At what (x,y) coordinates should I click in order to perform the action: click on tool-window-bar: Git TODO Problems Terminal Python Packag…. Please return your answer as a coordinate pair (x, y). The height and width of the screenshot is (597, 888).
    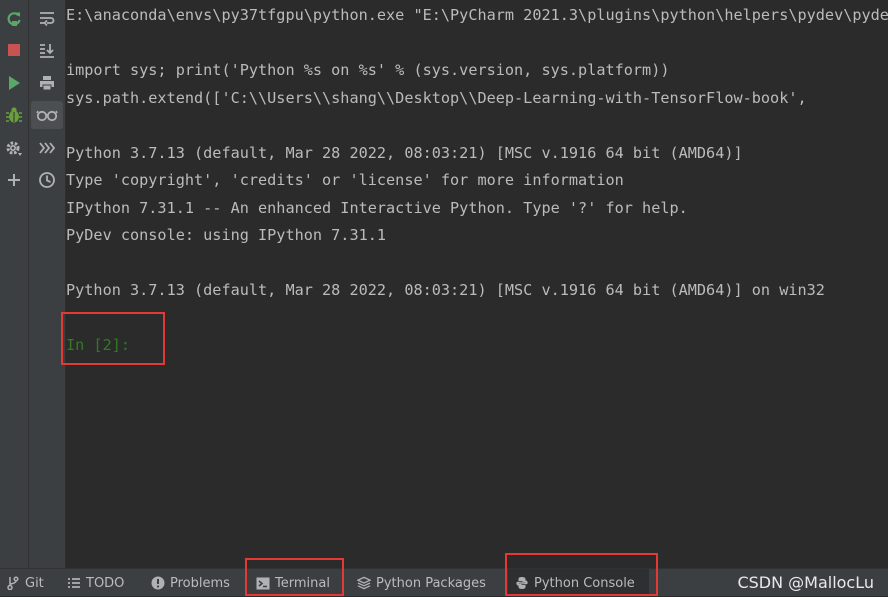
    Looking at the image, I should click on (444, 582).